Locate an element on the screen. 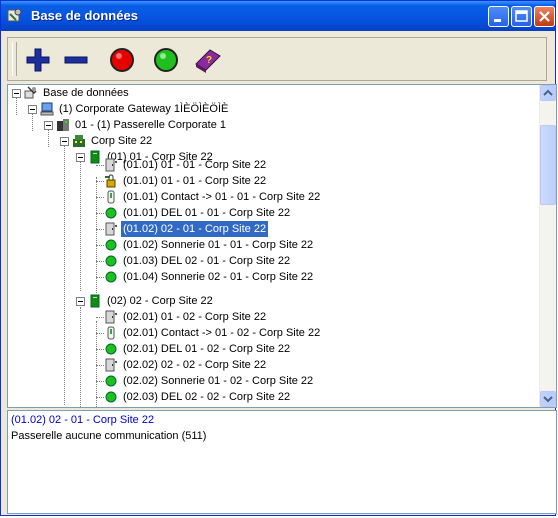 Image resolution: width=558 pixels, height=518 pixels. database-app-icon is located at coordinates (14, 15).